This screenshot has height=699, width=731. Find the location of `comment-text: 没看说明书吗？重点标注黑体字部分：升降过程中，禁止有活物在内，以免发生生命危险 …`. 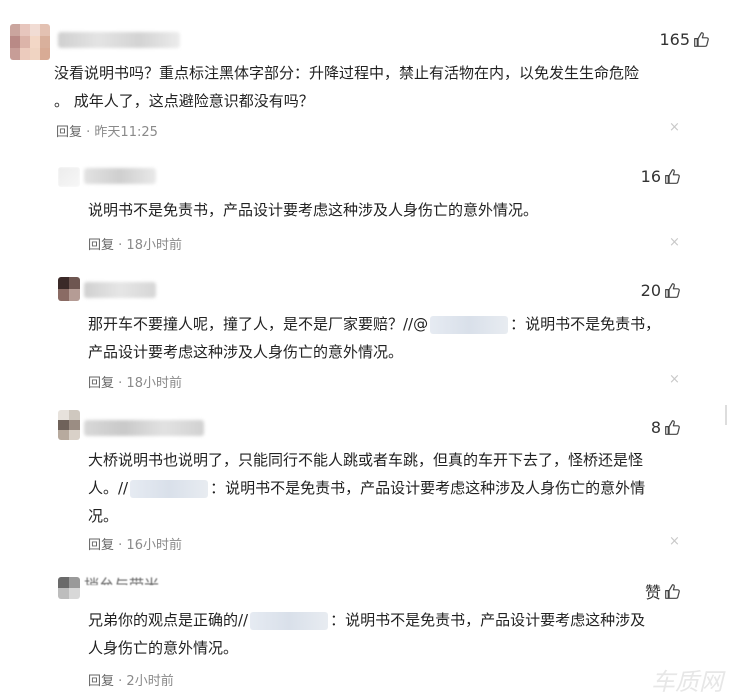

comment-text: 没看说明书吗？重点标注黑体字部分：升降过程中，禁止有活物在内，以免发生生命危险 … is located at coordinates (346, 87).